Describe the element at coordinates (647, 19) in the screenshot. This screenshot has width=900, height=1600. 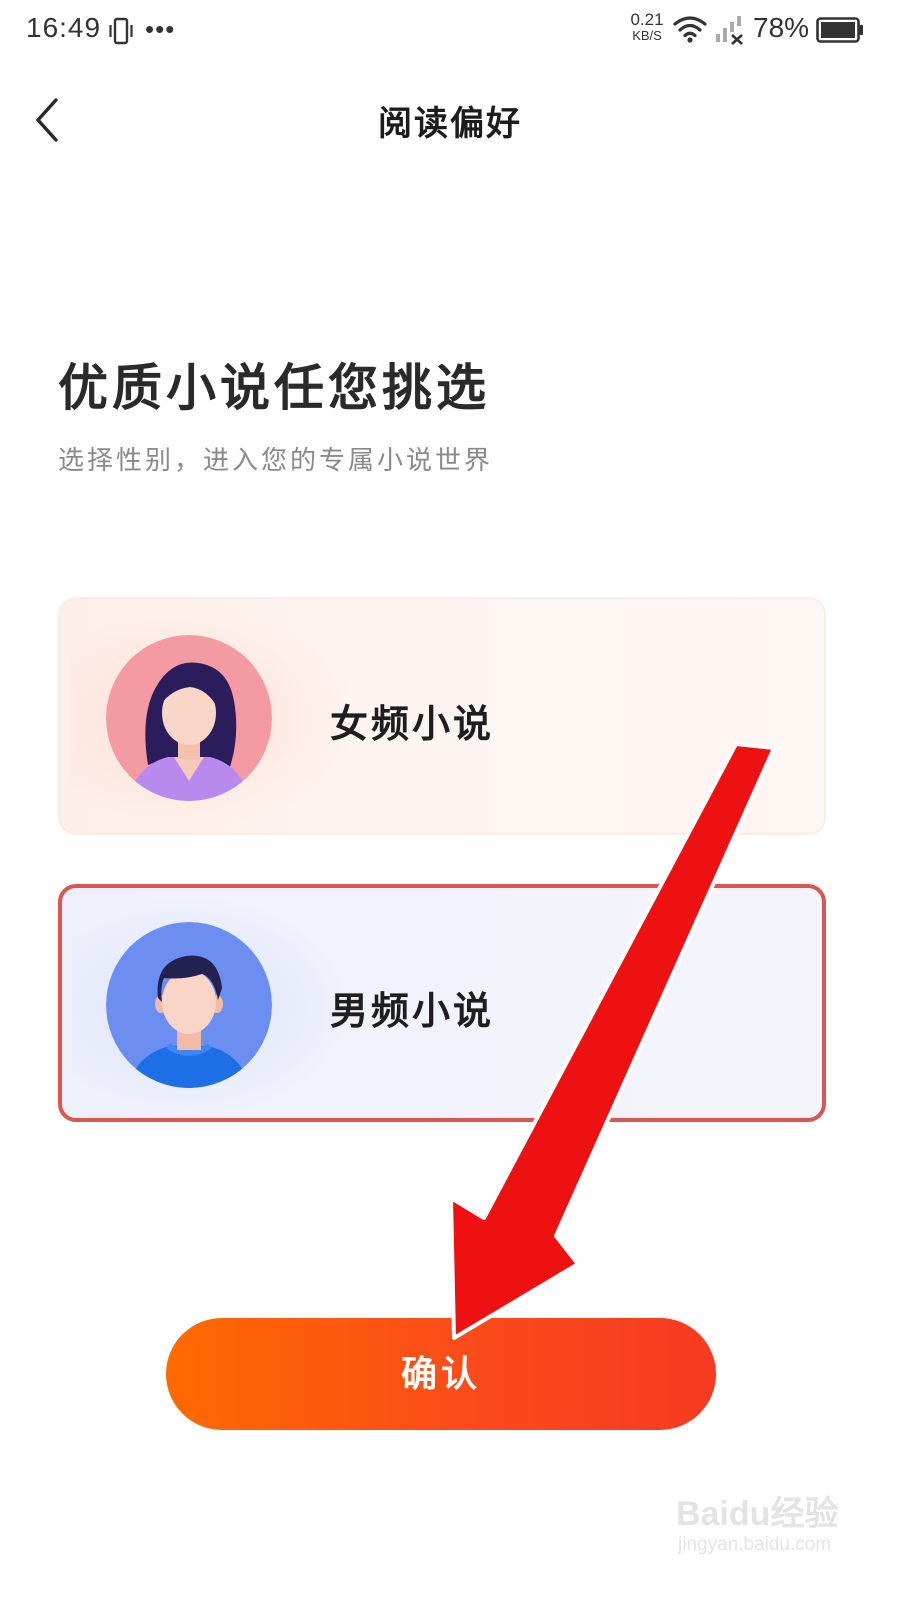
I see `network-speed-value: 0.21` at that location.